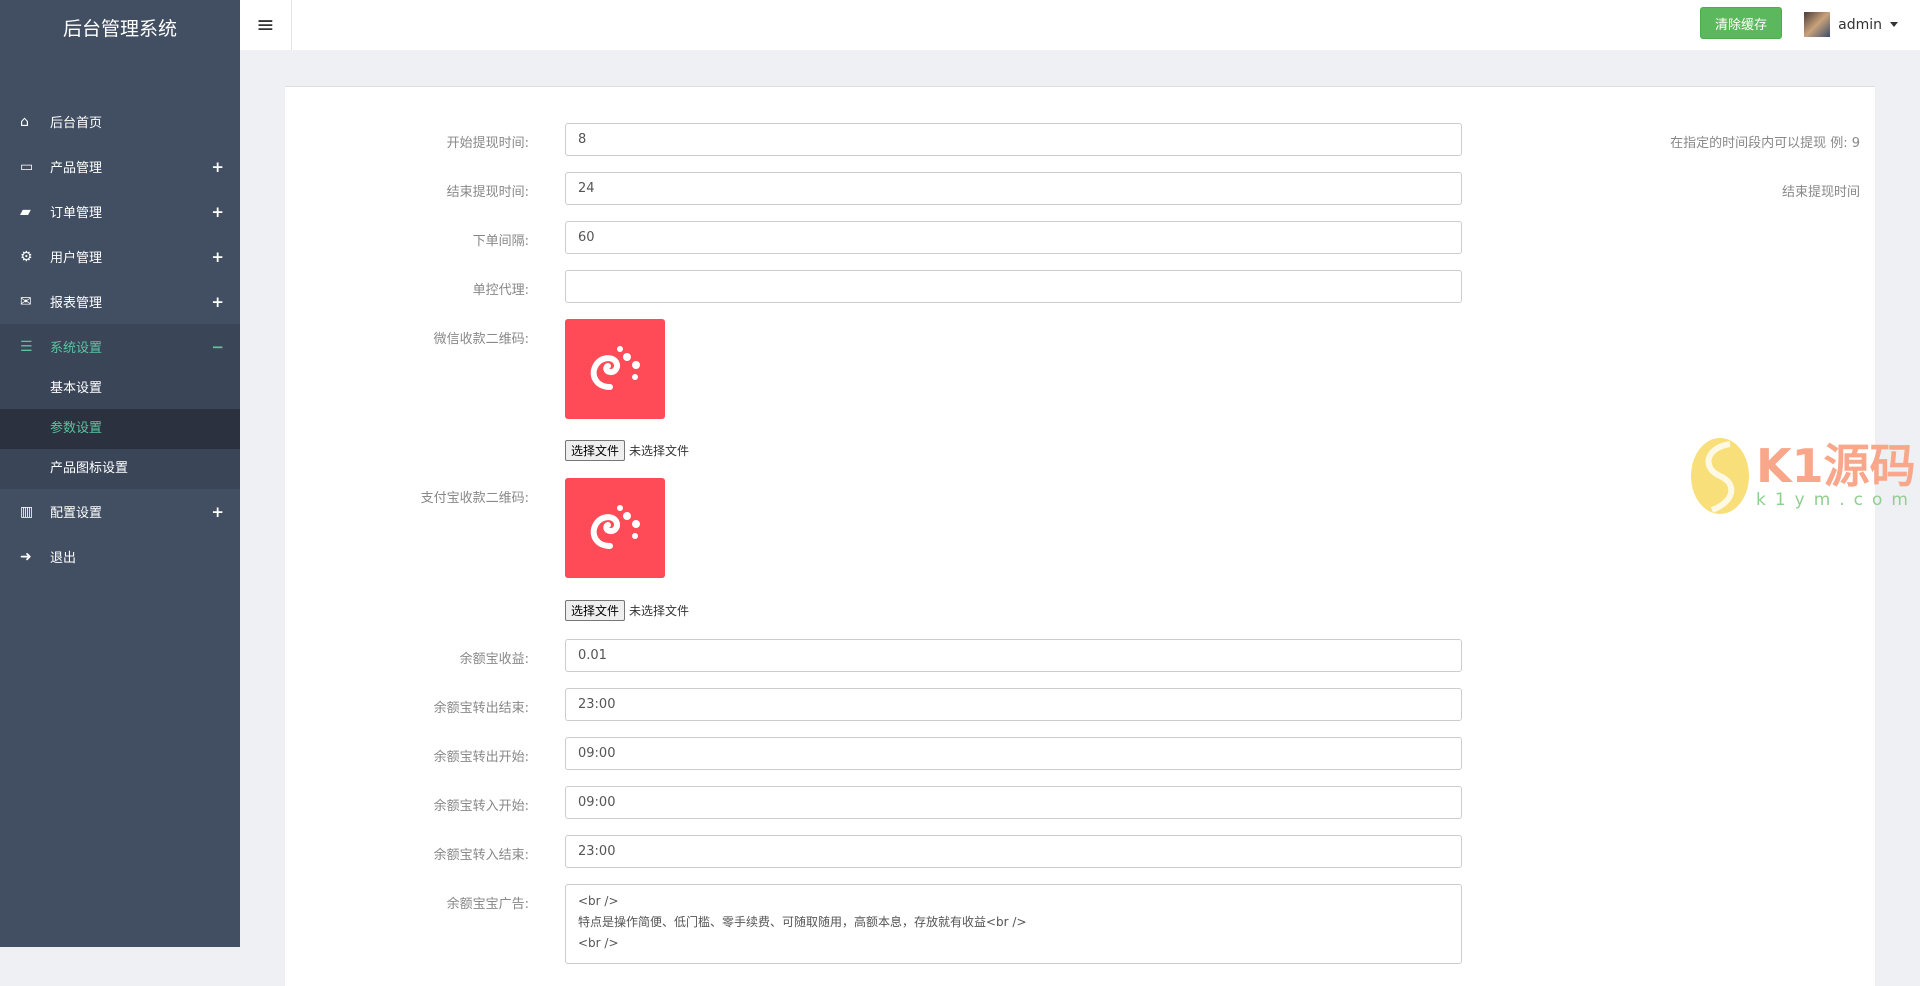 Image resolution: width=1920 pixels, height=986 pixels. I want to click on user-menu: admin, so click(1851, 24).